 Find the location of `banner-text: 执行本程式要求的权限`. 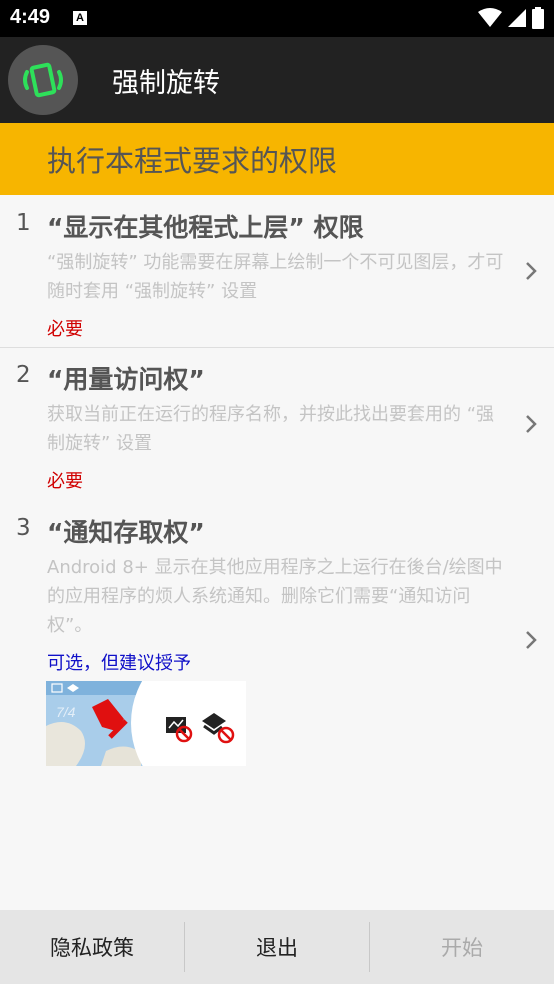

banner-text: 执行本程式要求的权限 is located at coordinates (192, 161).